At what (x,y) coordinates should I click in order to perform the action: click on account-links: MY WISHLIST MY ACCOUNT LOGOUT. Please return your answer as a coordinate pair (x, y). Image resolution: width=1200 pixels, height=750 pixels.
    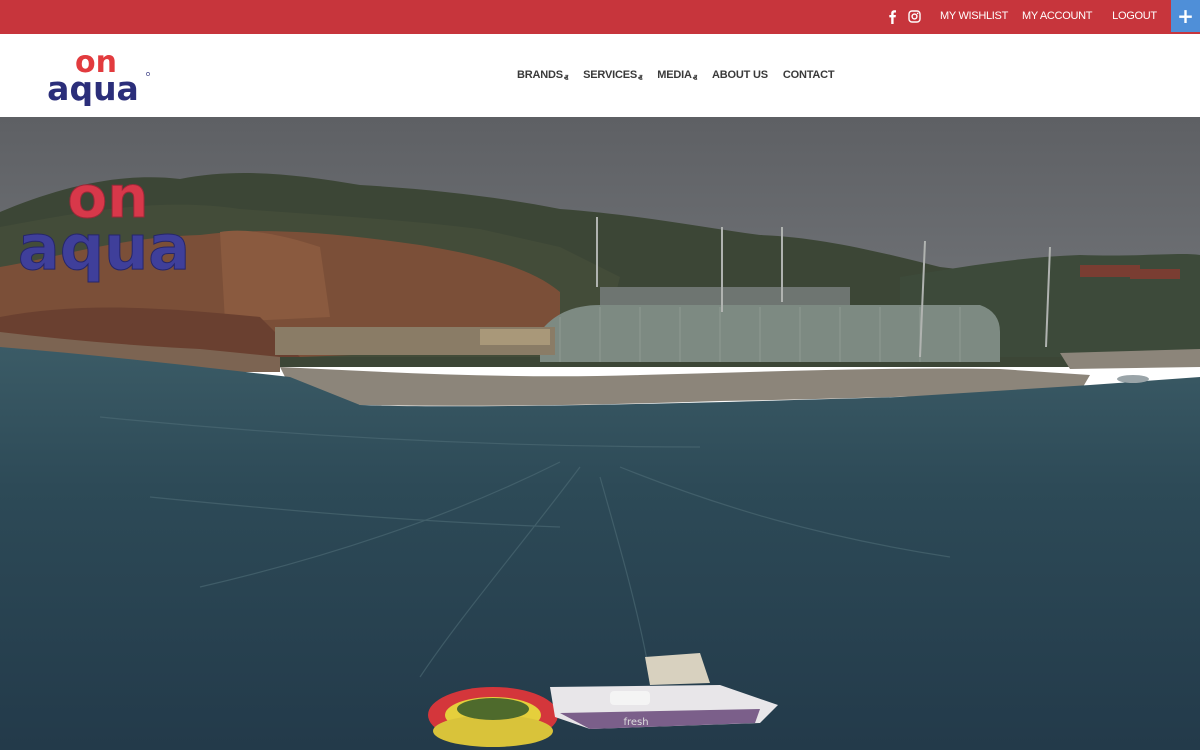
    Looking at the image, I should click on (1055, 16).